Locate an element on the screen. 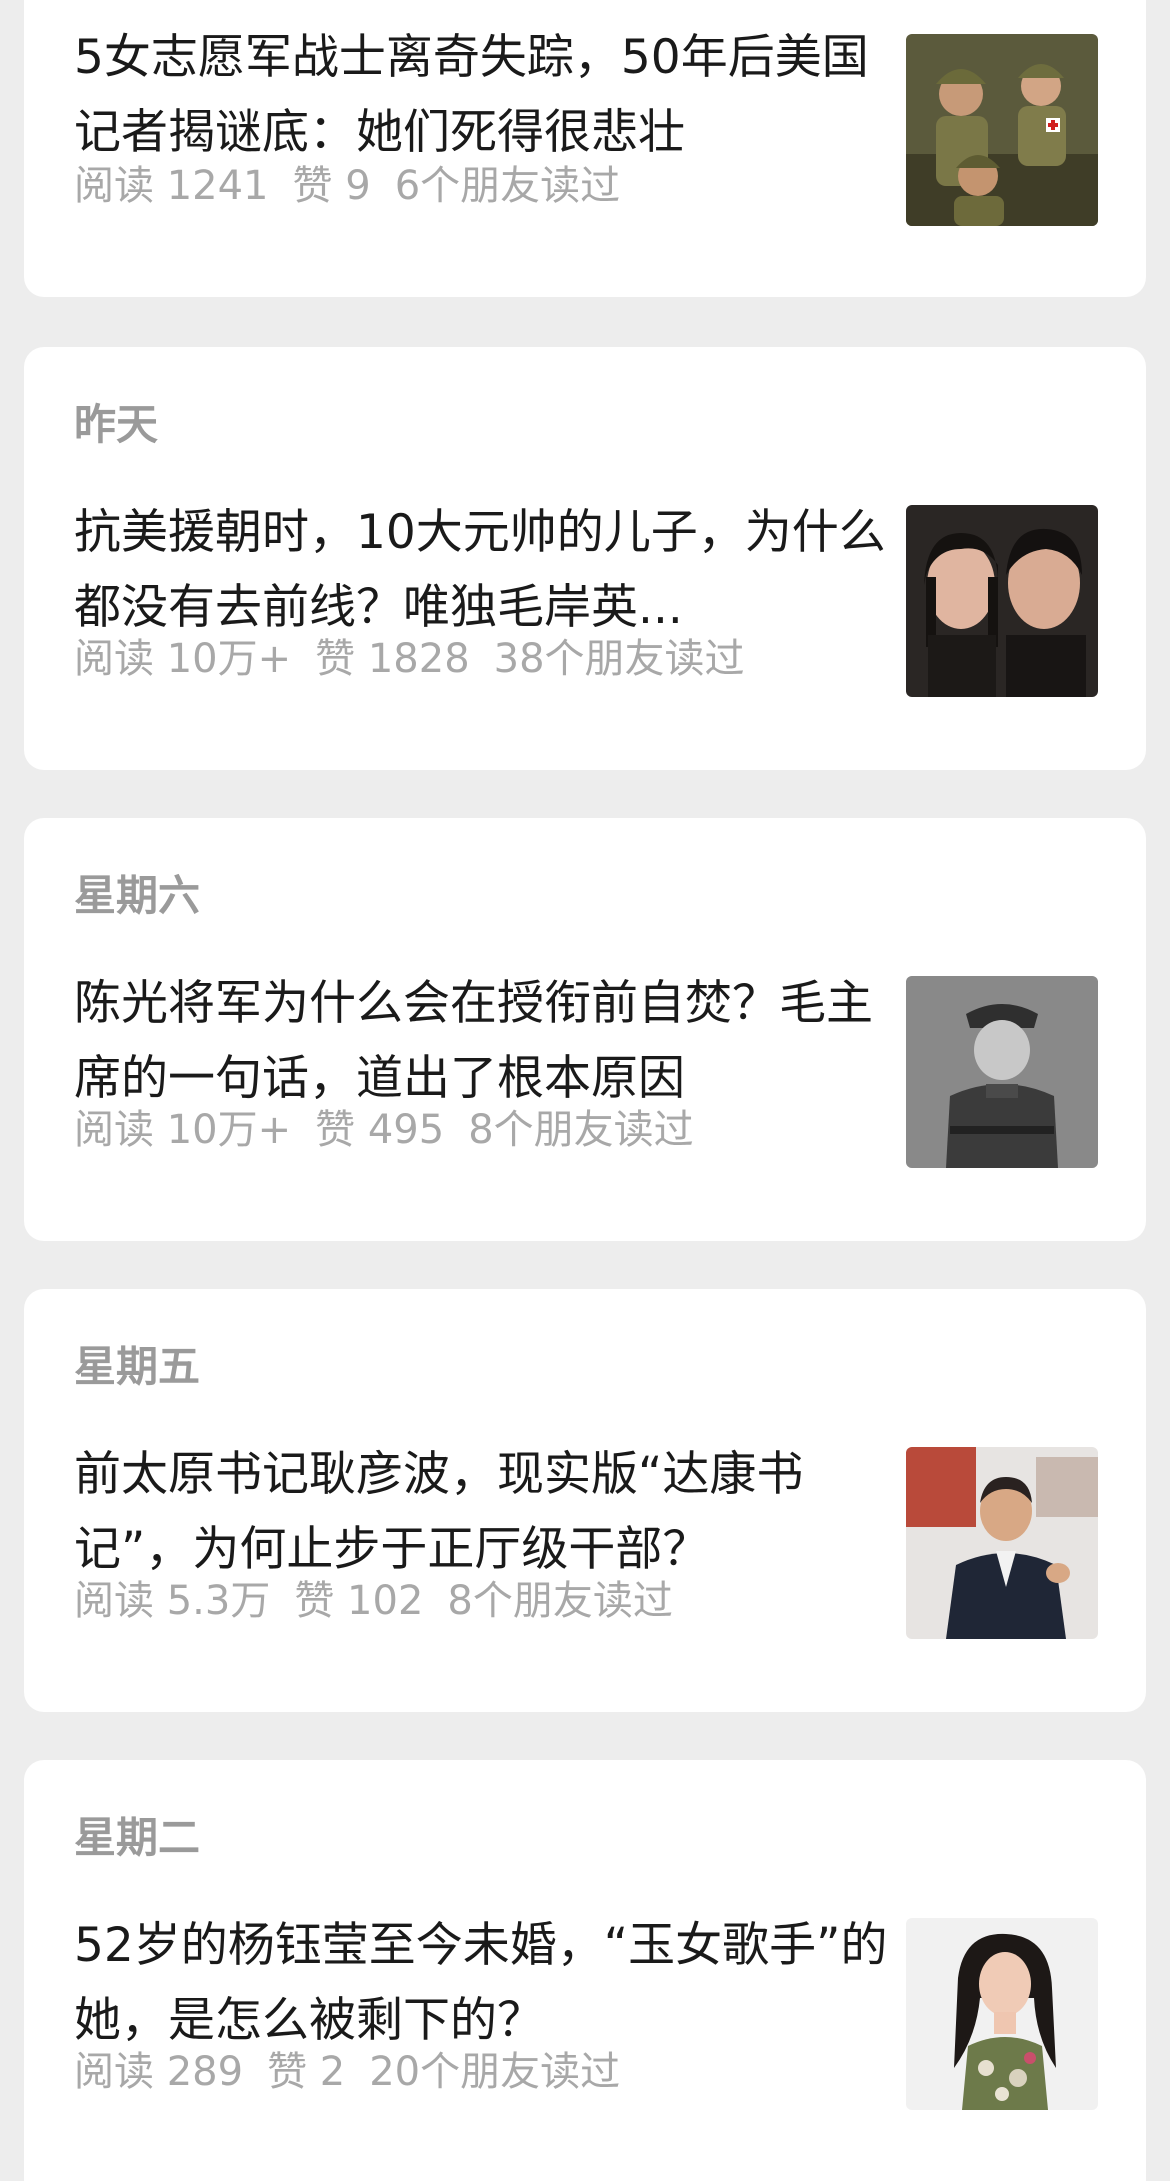 The height and width of the screenshot is (2181, 1170). friends-read-count: 20个朋友读过 is located at coordinates (495, 2072).